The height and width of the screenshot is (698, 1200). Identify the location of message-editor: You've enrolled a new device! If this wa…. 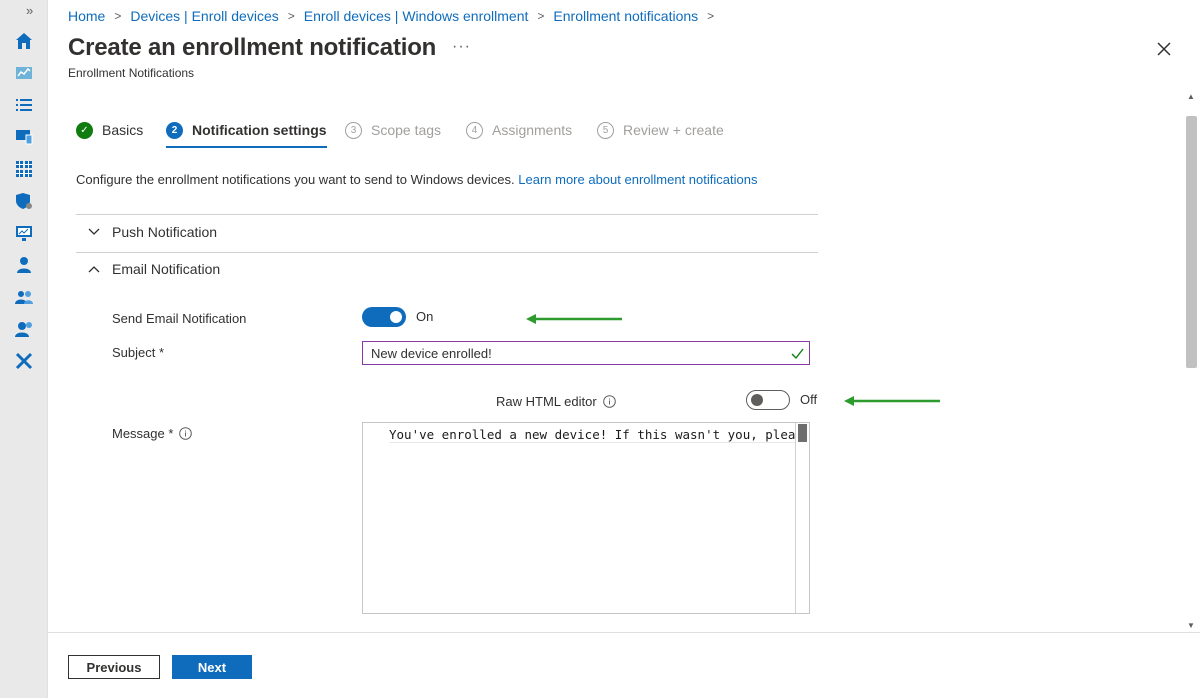
(586, 518).